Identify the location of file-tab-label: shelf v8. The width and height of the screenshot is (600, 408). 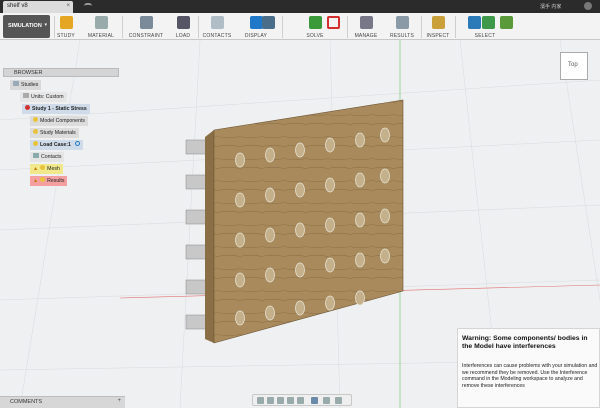
(17, 6).